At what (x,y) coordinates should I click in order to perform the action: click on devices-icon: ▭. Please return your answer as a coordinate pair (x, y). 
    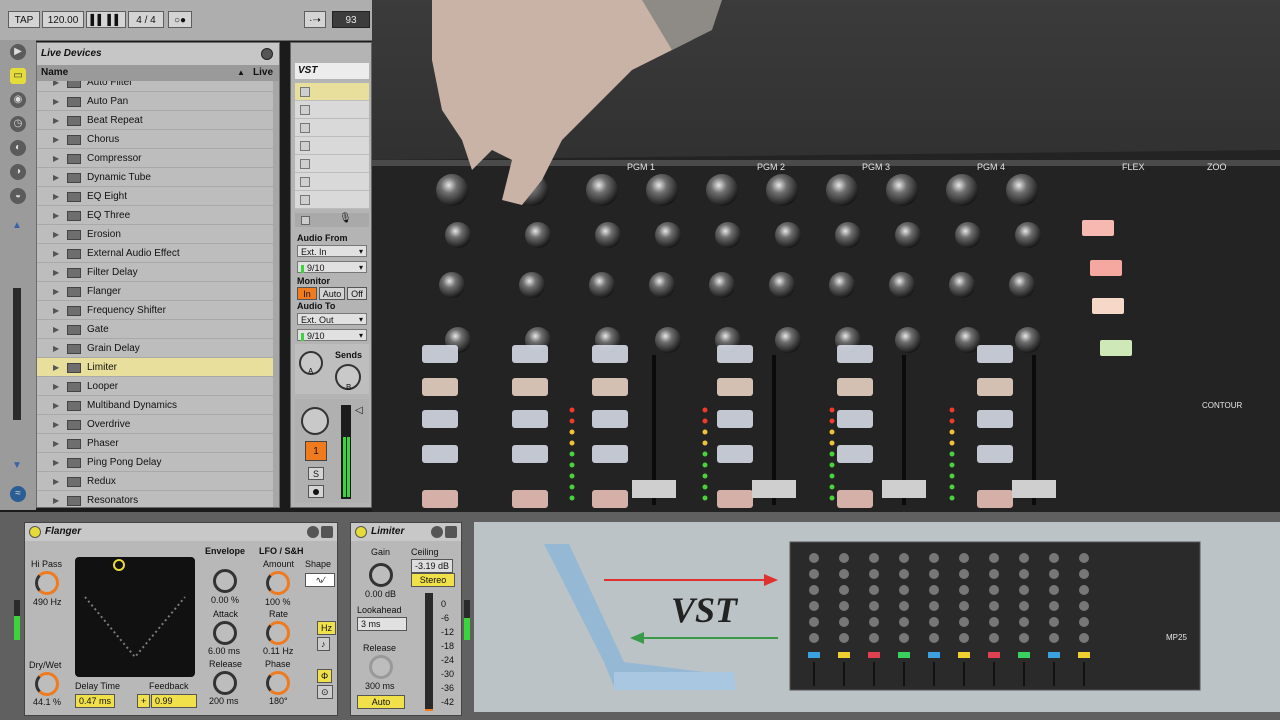
    Looking at the image, I should click on (18, 76).